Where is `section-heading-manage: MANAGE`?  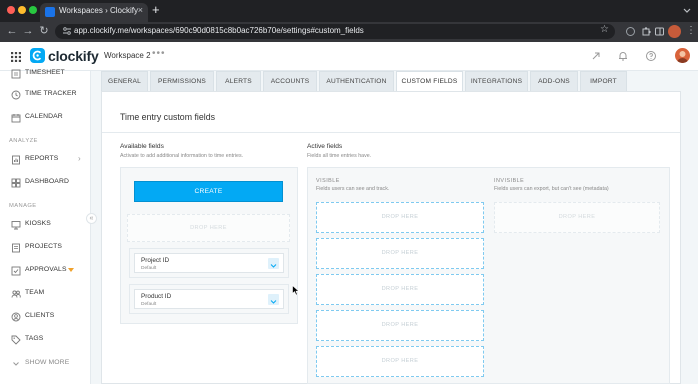 section-heading-manage: MANAGE is located at coordinates (23, 206).